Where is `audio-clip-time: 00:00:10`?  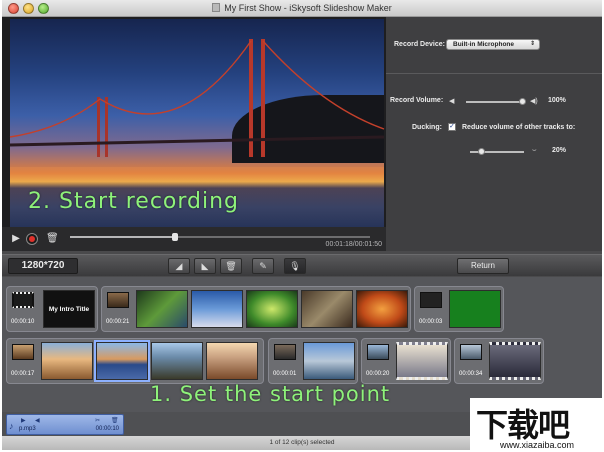 audio-clip-time: 00:00:10 is located at coordinates (107, 429).